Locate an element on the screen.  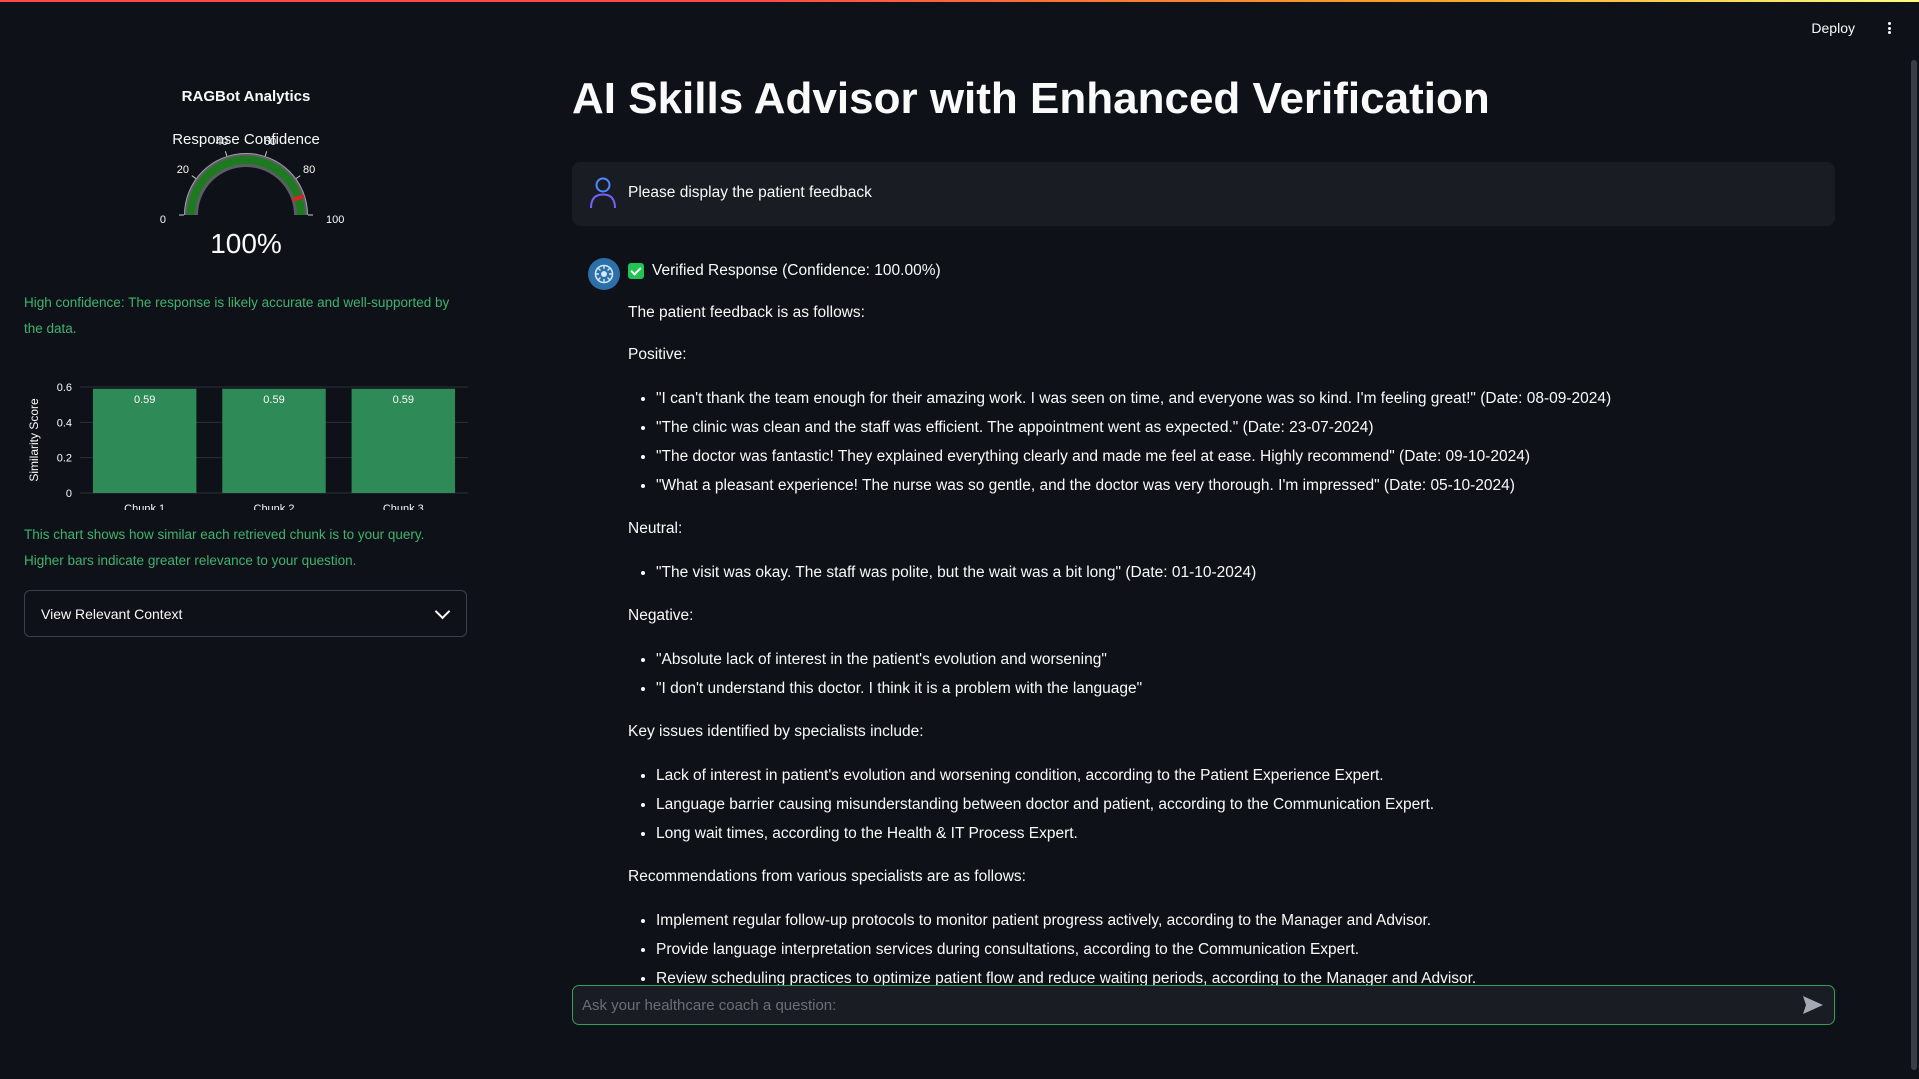
x-tick-label: Chunk 1 is located at coordinates (144, 506).